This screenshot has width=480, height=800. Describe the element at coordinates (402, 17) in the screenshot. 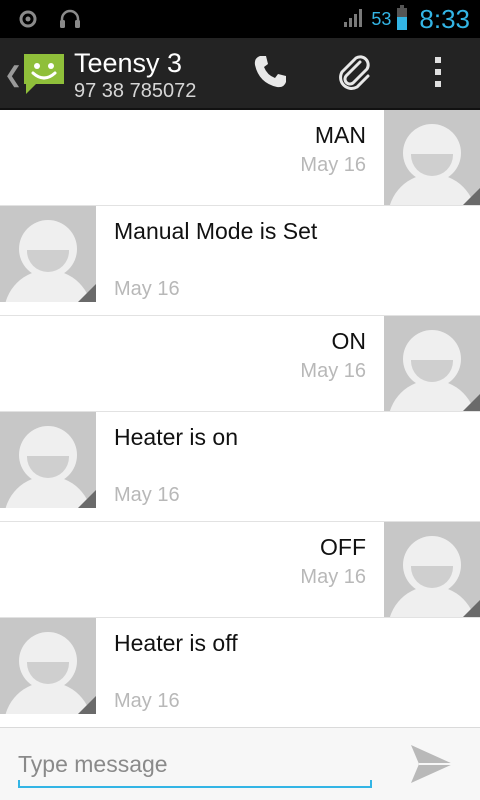

I see `battery-icon` at that location.